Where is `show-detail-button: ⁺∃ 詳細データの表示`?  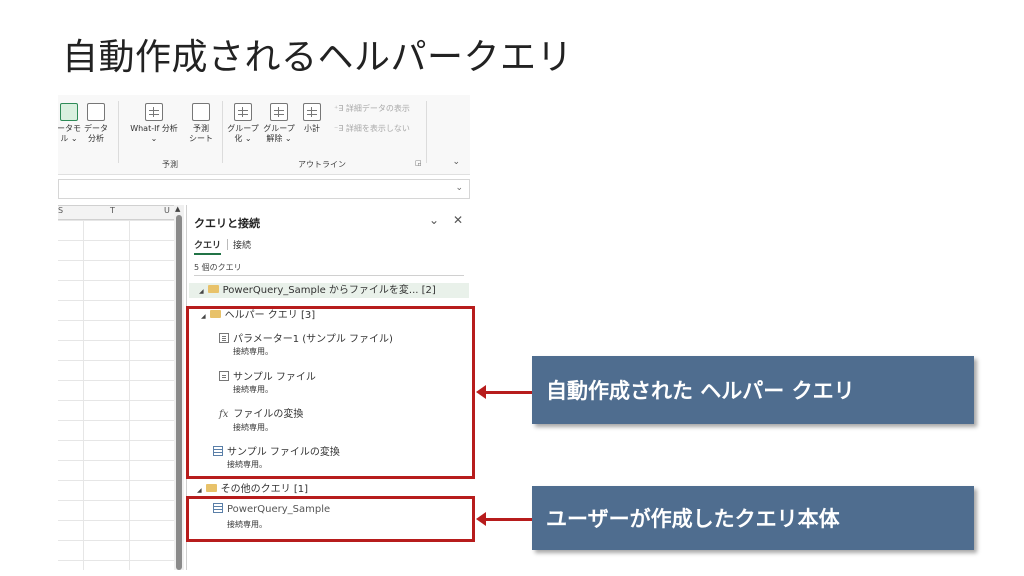
show-detail-button: ⁺∃ 詳細データの表示 is located at coordinates (372, 108).